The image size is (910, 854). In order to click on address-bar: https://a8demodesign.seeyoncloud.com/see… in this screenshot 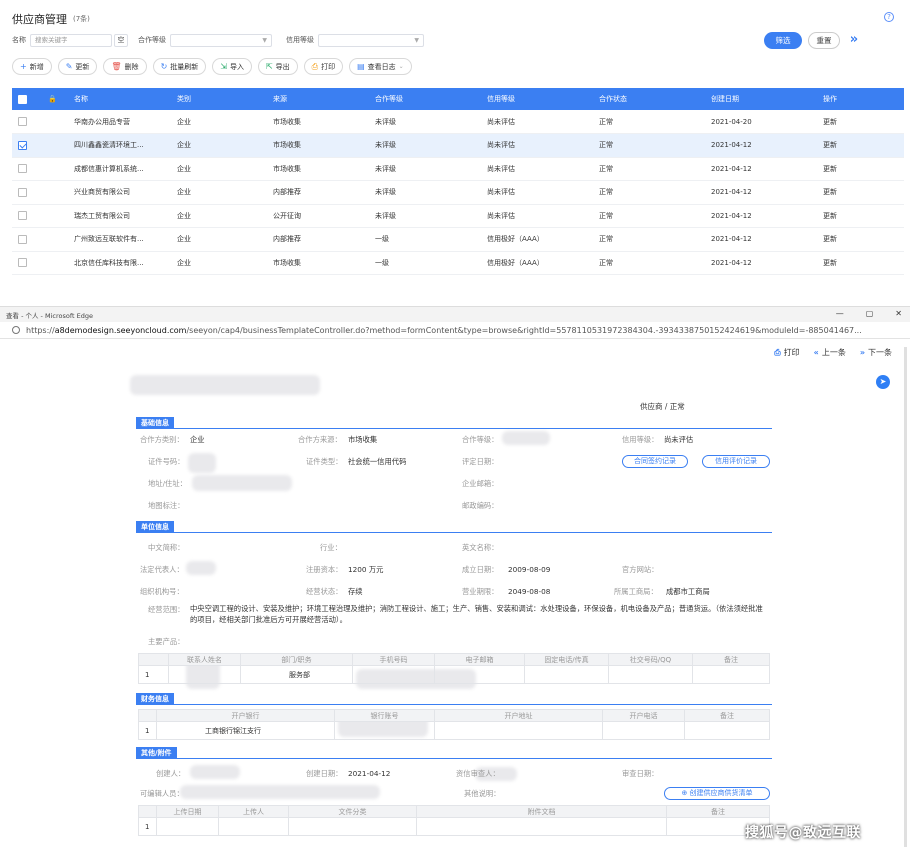, I will do `click(455, 330)`.